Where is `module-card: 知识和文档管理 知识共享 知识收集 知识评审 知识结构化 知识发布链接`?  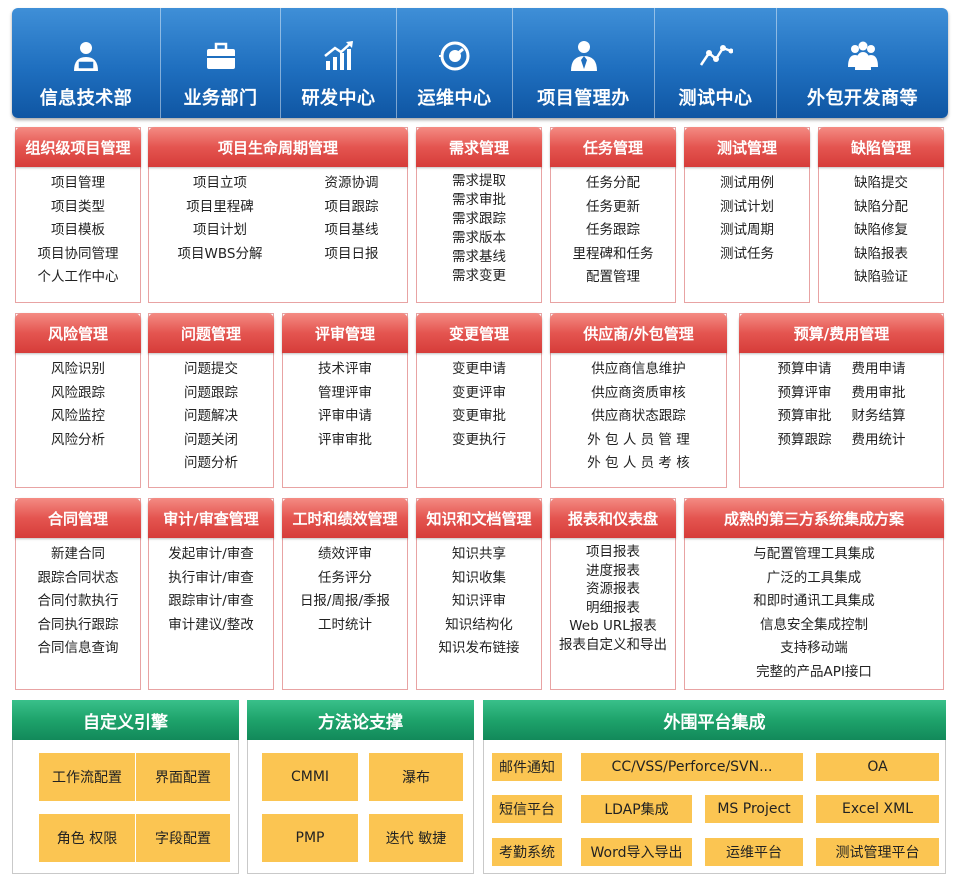
module-card: 知识和文档管理 知识共享 知识收集 知识评审 知识结构化 知识发布链接 is located at coordinates (479, 594).